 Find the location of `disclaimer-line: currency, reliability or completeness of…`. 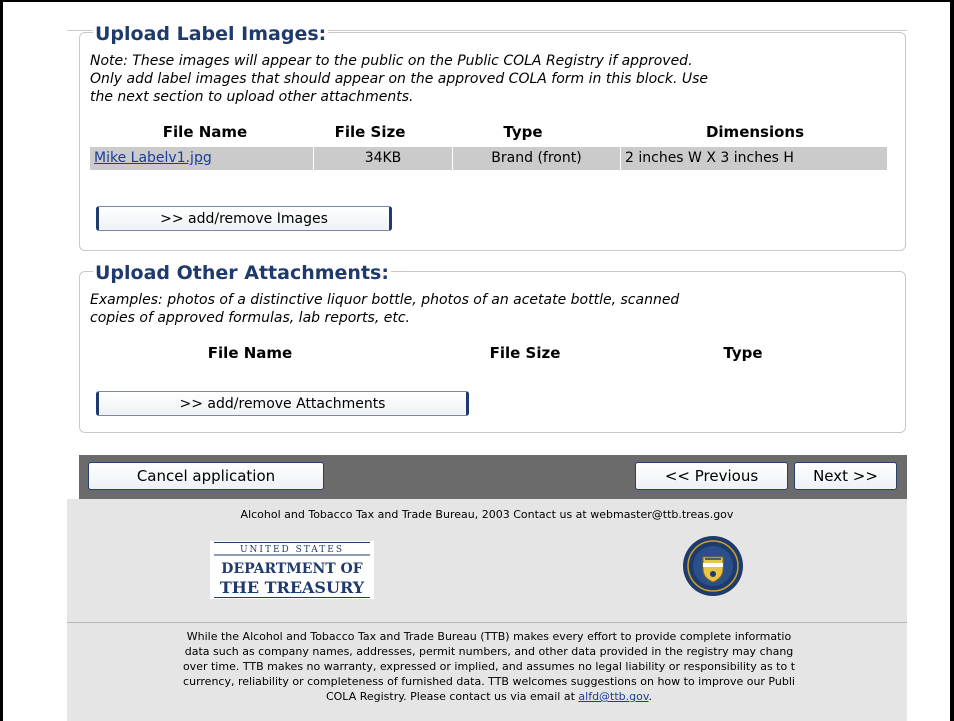

disclaimer-line: currency, reliability or completeness of… is located at coordinates (489, 681).